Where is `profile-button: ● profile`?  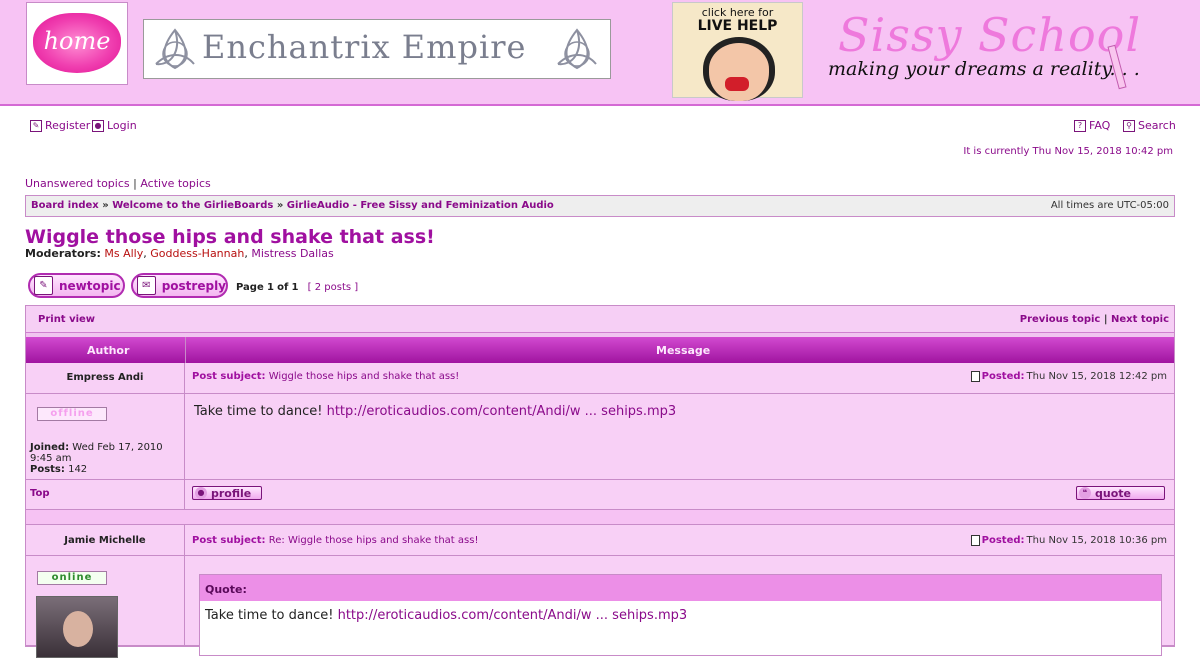 profile-button: ● profile is located at coordinates (227, 493).